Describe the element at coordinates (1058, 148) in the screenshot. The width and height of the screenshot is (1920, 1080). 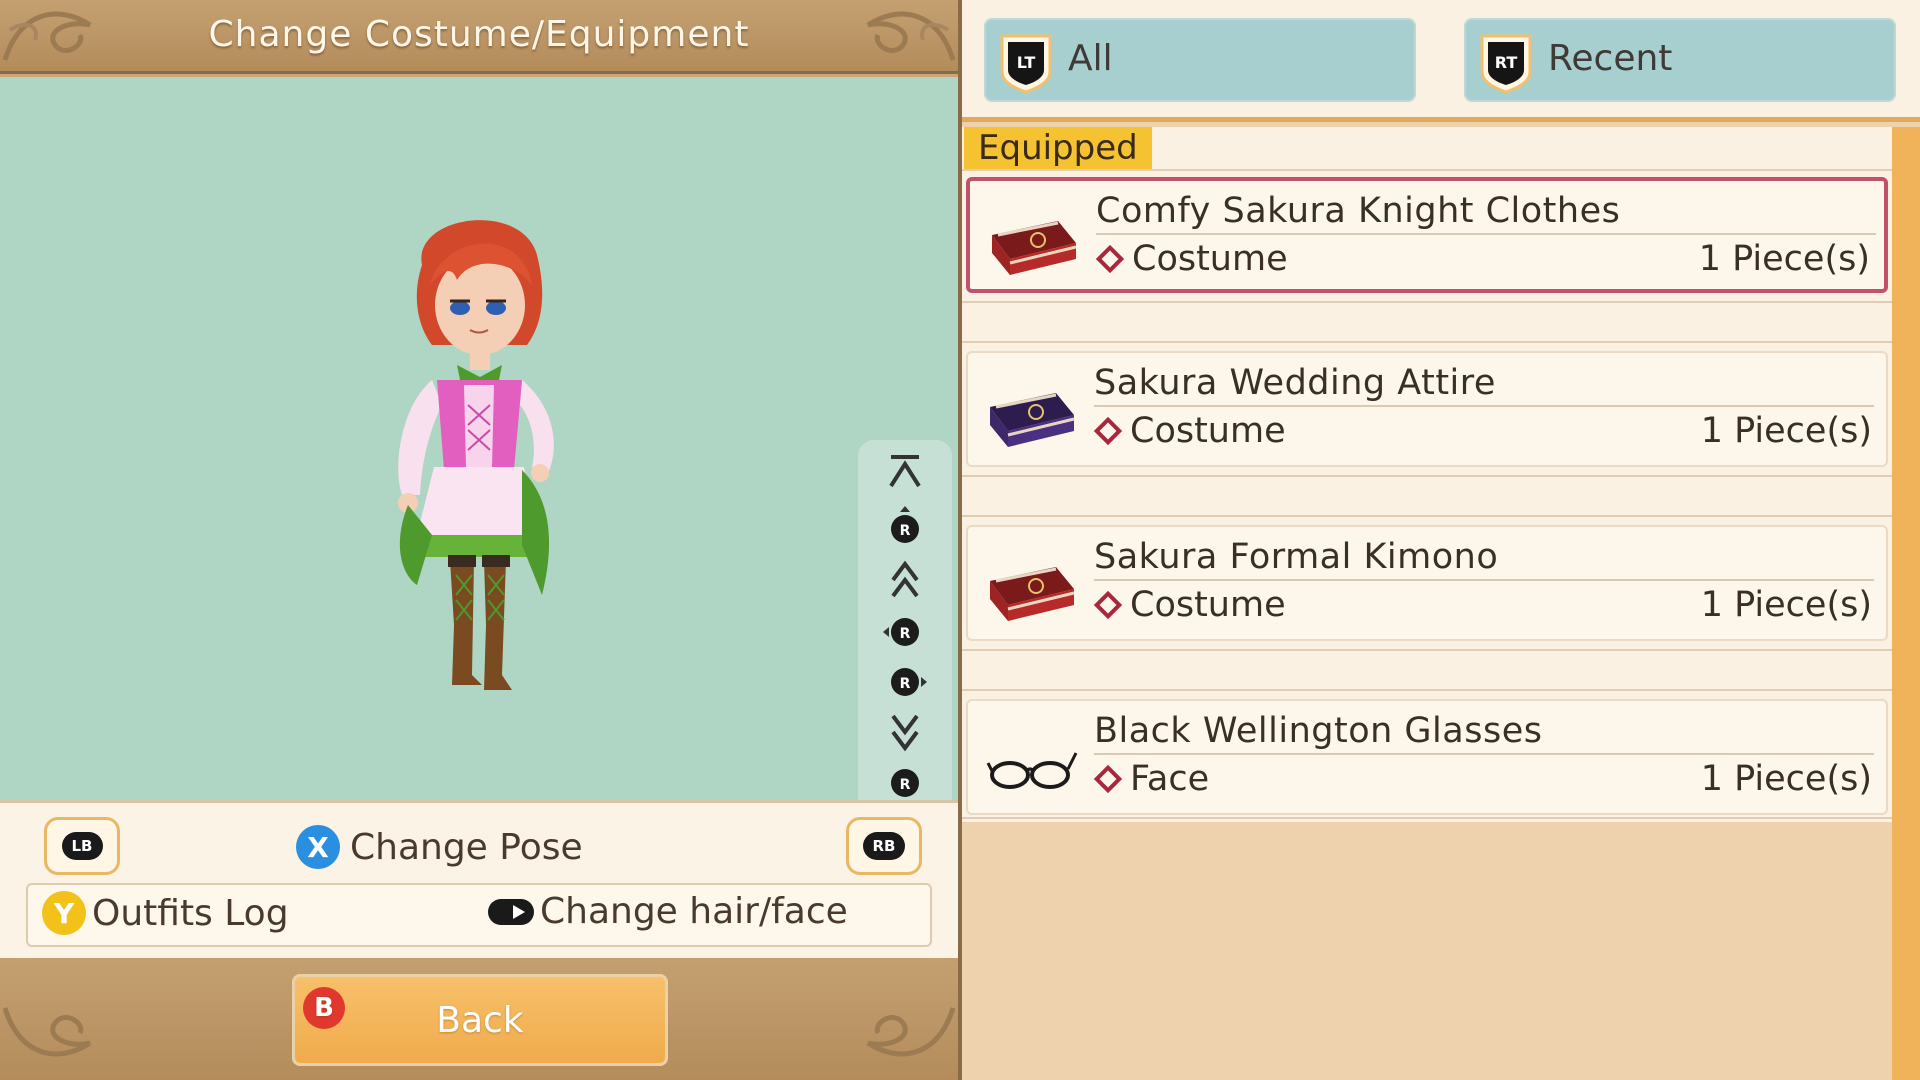
I see `equipped-section-label: Equipped` at that location.